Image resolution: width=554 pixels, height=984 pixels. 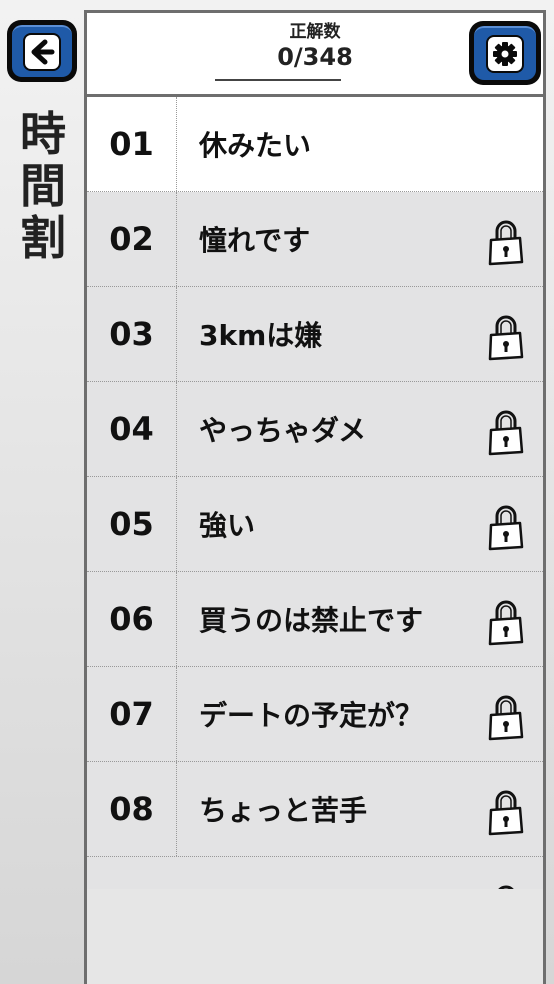 What do you see at coordinates (283, 810) in the screenshot?
I see `item-title: ちょっと苦手` at bounding box center [283, 810].